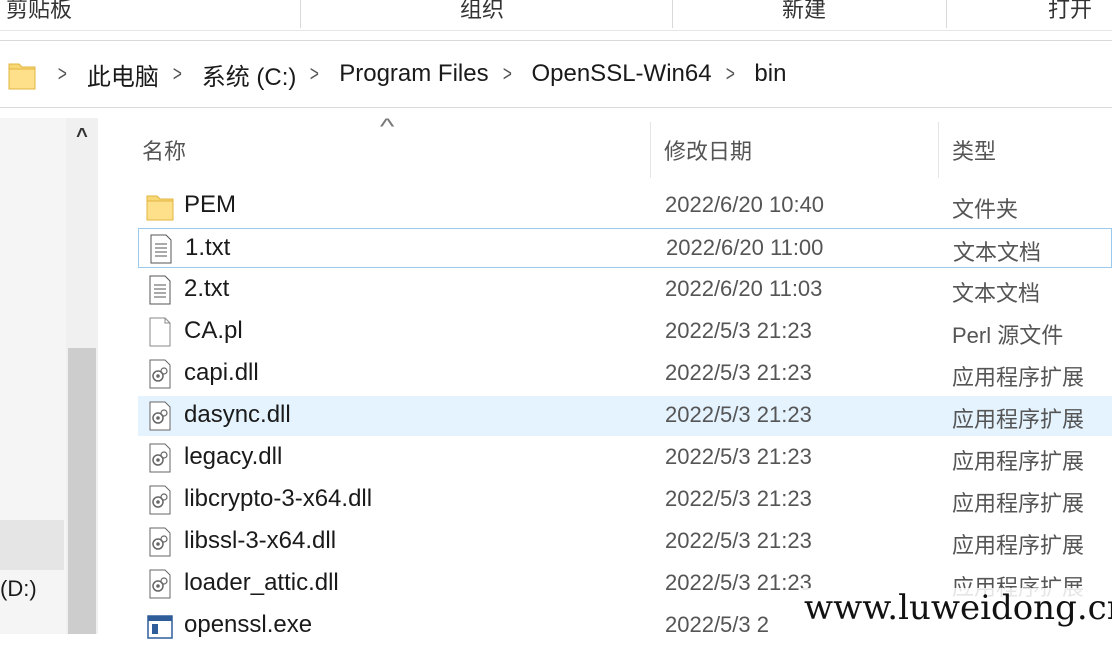  What do you see at coordinates (1070, 12) in the screenshot?
I see `ribbon-group-open: 打开` at bounding box center [1070, 12].